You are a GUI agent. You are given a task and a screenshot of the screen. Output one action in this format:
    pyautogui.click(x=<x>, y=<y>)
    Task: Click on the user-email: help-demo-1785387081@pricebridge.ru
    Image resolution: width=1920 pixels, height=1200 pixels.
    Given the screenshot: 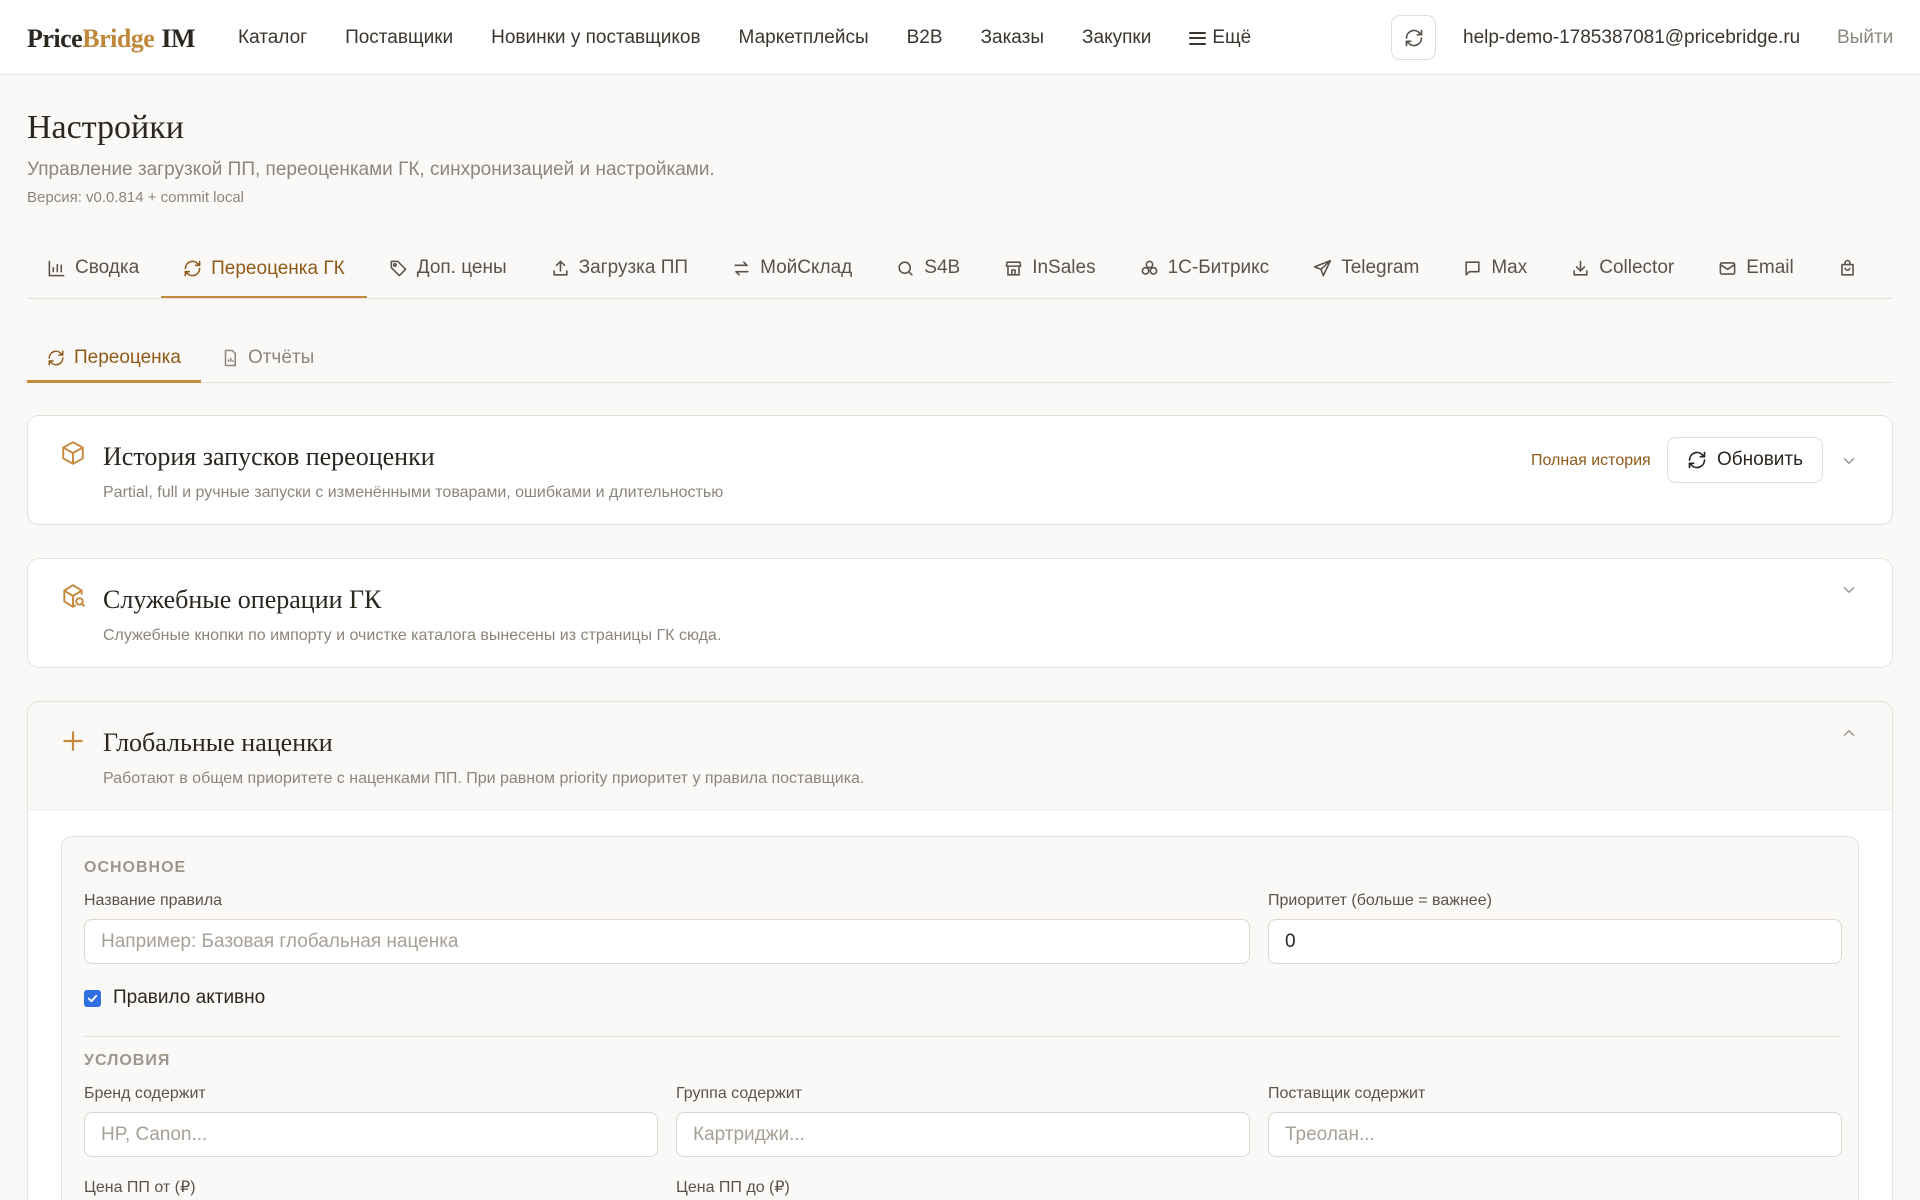 What is the action you would take?
    pyautogui.click(x=1632, y=37)
    